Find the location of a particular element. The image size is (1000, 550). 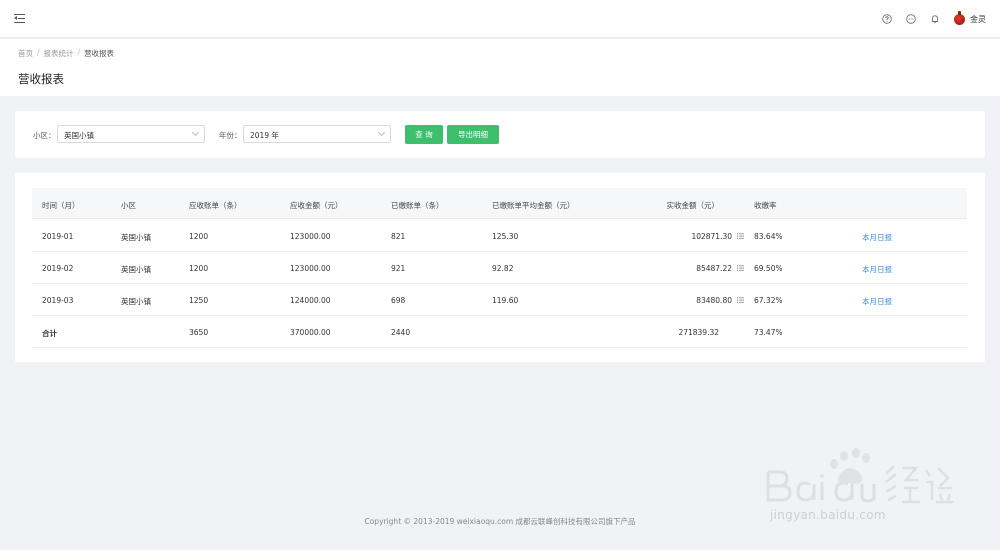

cell-bills-paid: 921 is located at coordinates (398, 268).